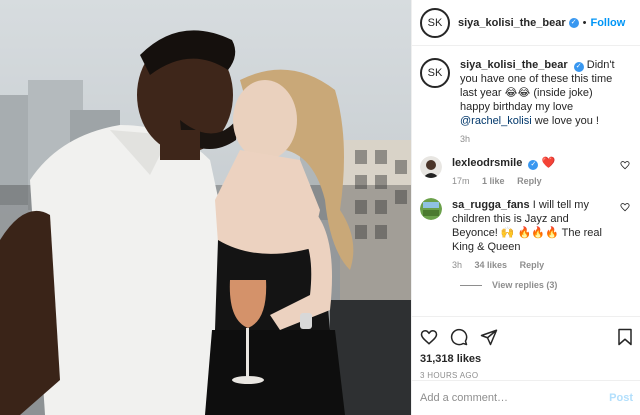 The height and width of the screenshot is (415, 640). What do you see at coordinates (489, 337) in the screenshot?
I see `share-icon` at bounding box center [489, 337].